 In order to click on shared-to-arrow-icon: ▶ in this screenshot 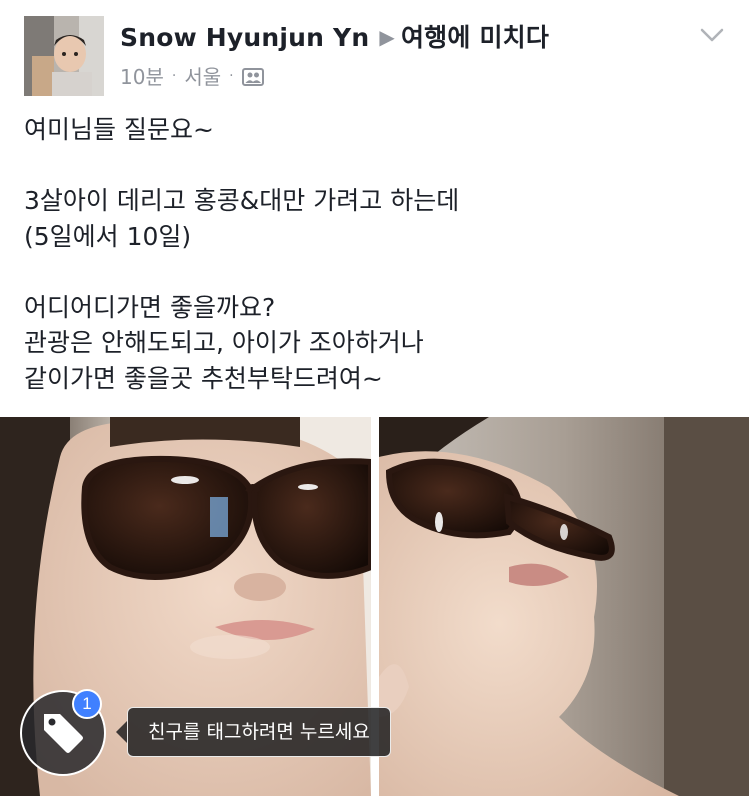, I will do `click(387, 37)`.